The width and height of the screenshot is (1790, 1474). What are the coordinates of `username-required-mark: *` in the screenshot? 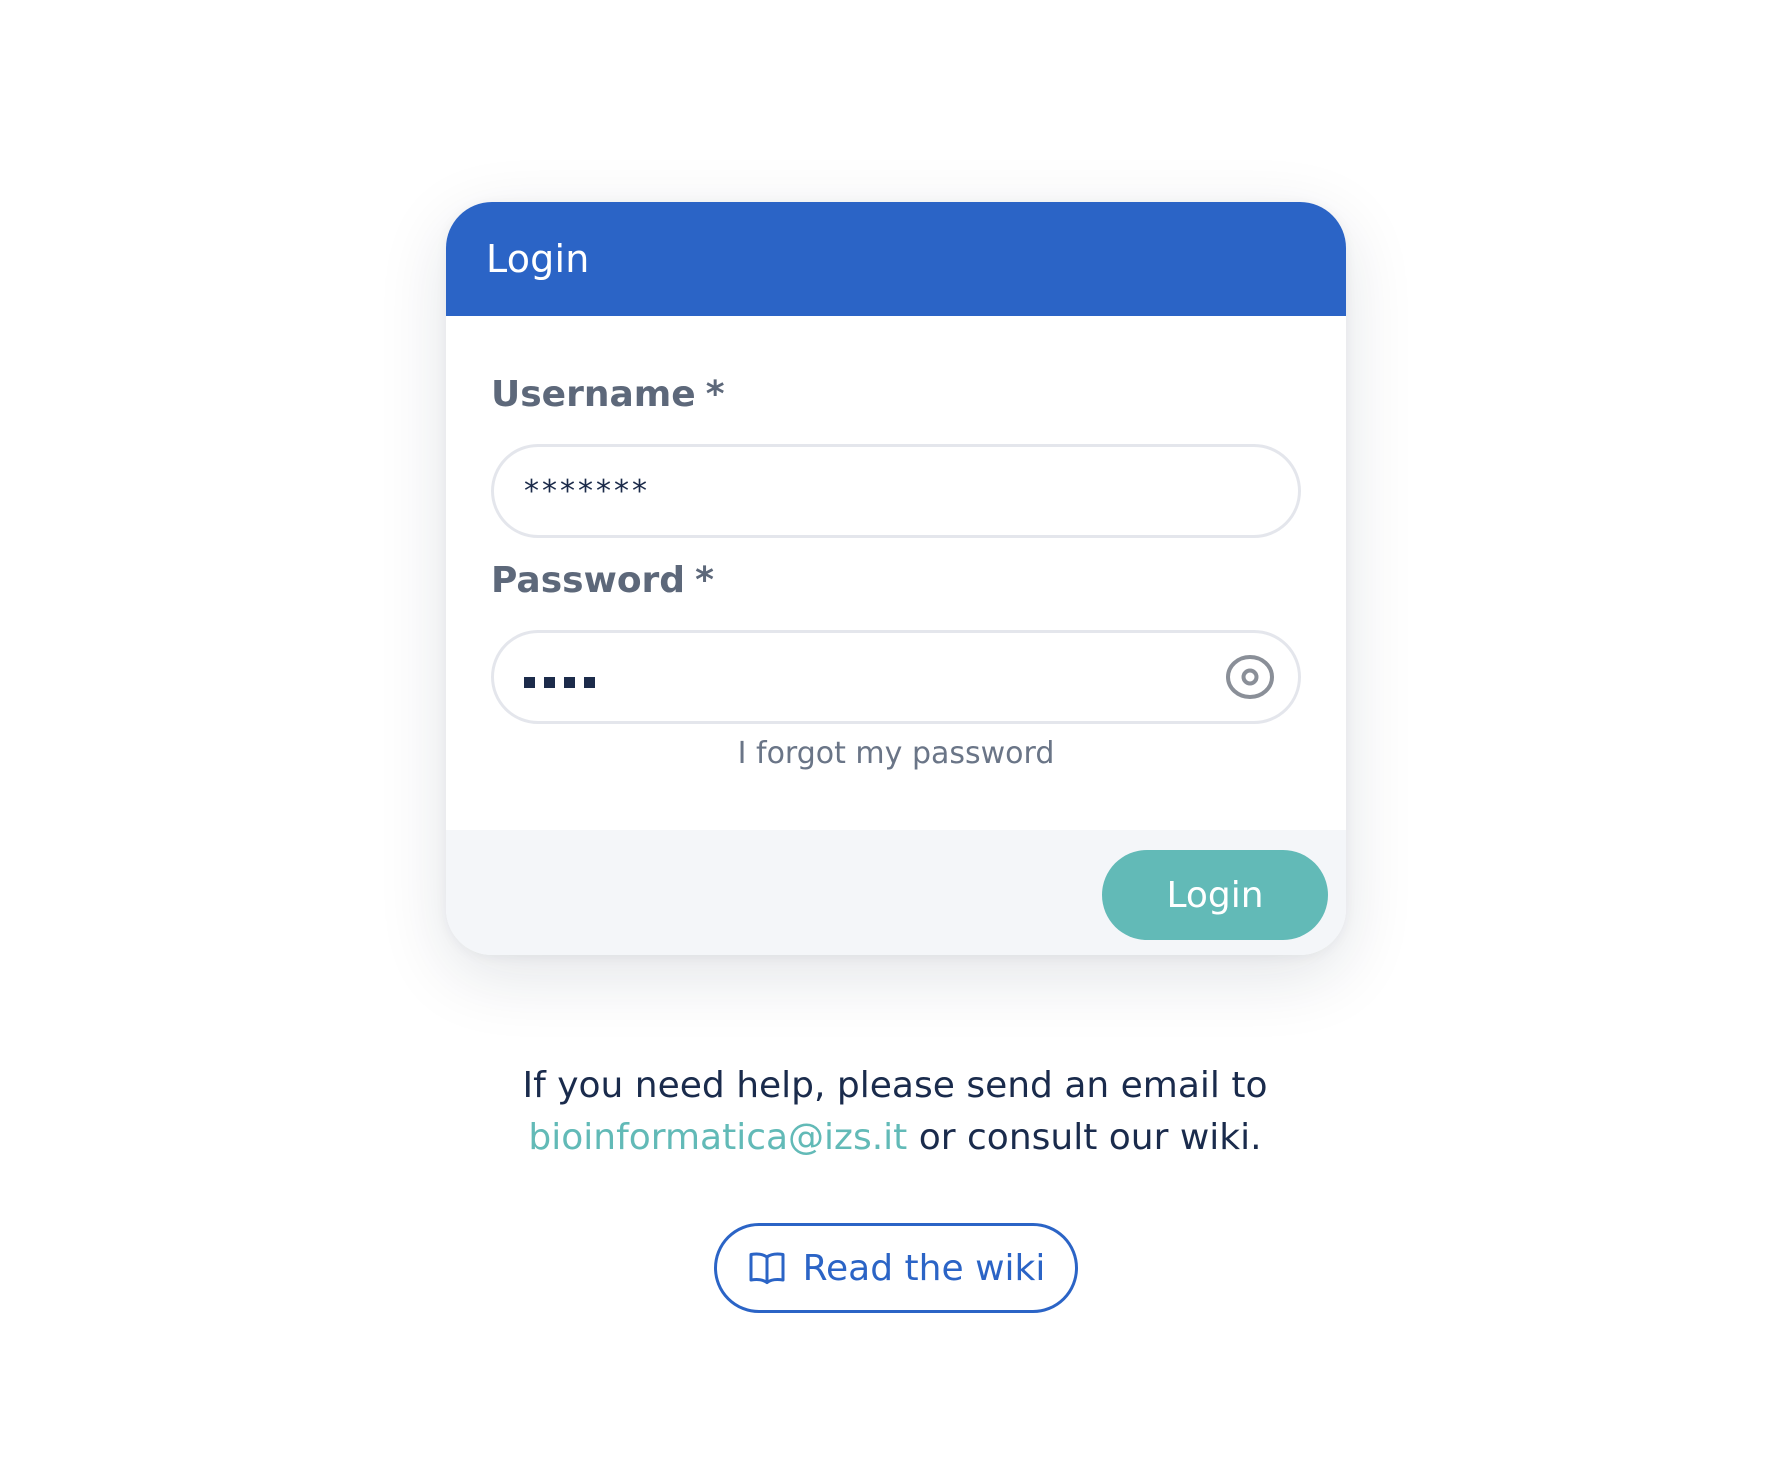 It's located at (715, 394).